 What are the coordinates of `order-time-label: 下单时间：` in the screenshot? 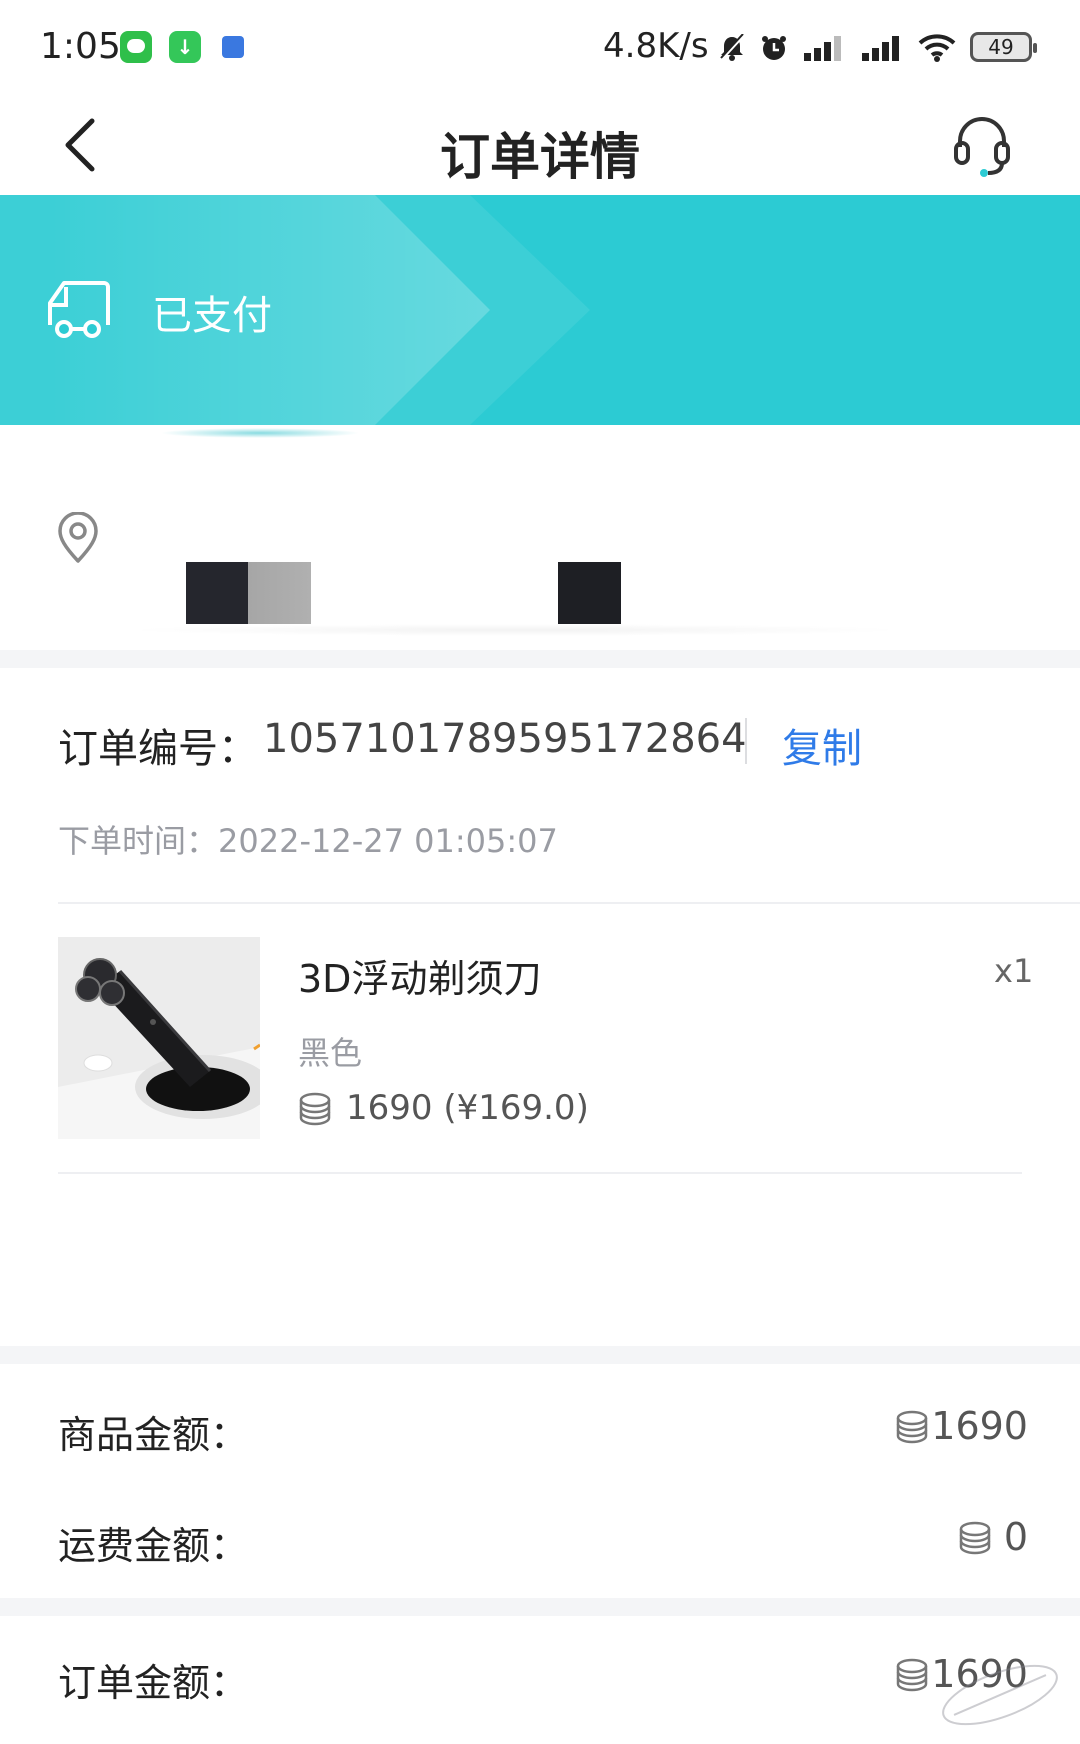 It's located at (138, 841).